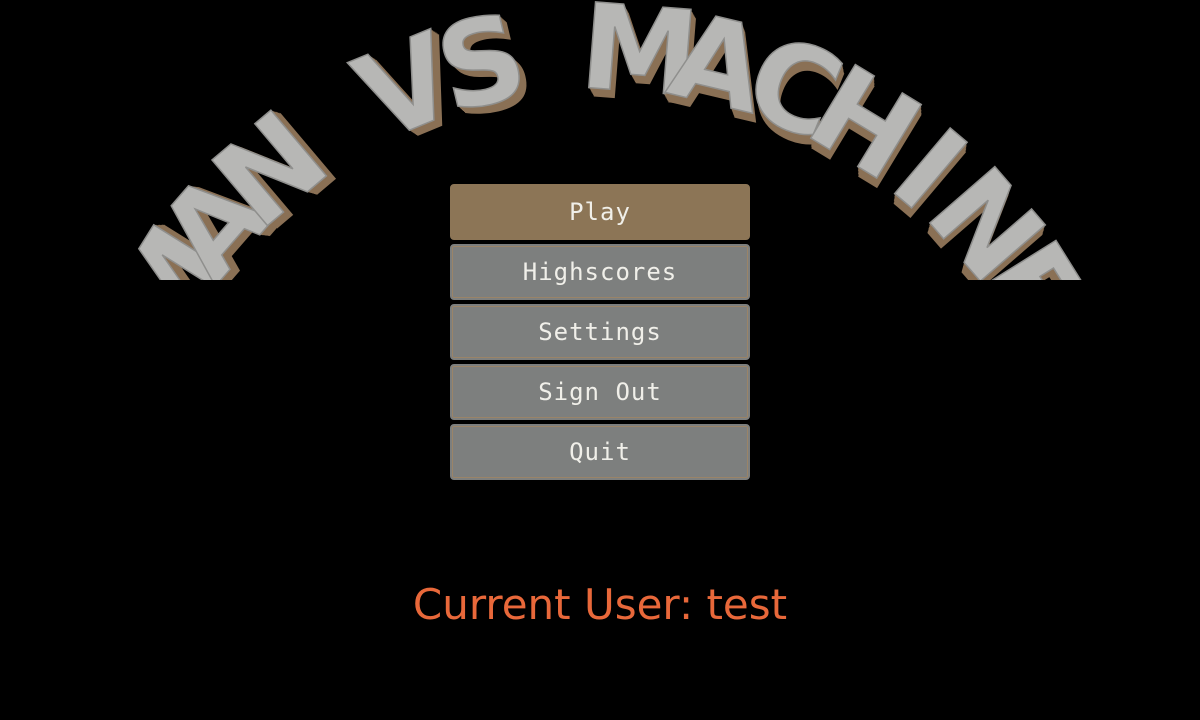  What do you see at coordinates (600, 272) in the screenshot?
I see `highscores-button: Highscores` at bounding box center [600, 272].